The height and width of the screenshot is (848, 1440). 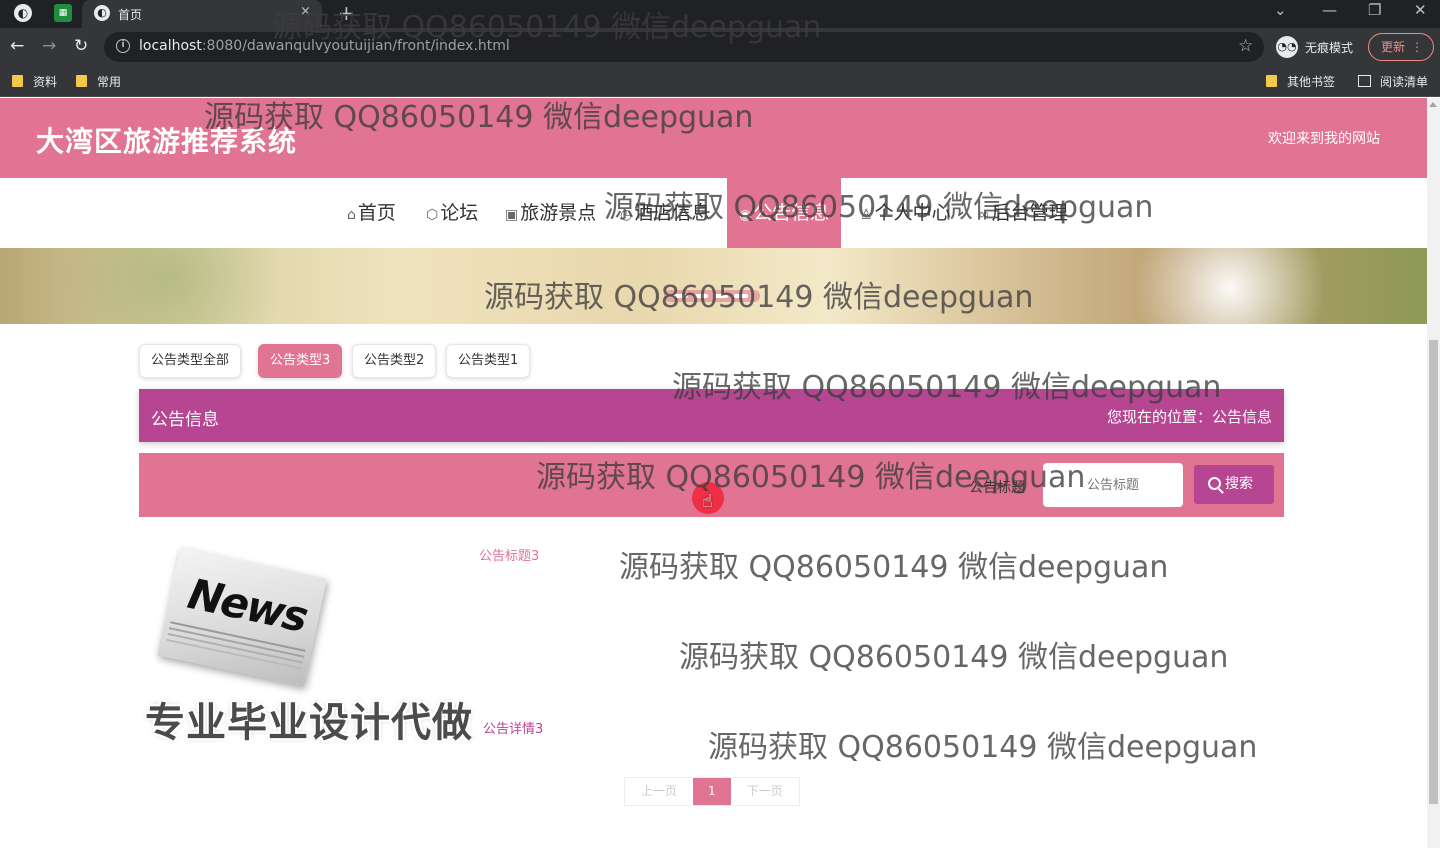 I want to click on bookmark-label: 阅读清单, so click(x=1404, y=82).